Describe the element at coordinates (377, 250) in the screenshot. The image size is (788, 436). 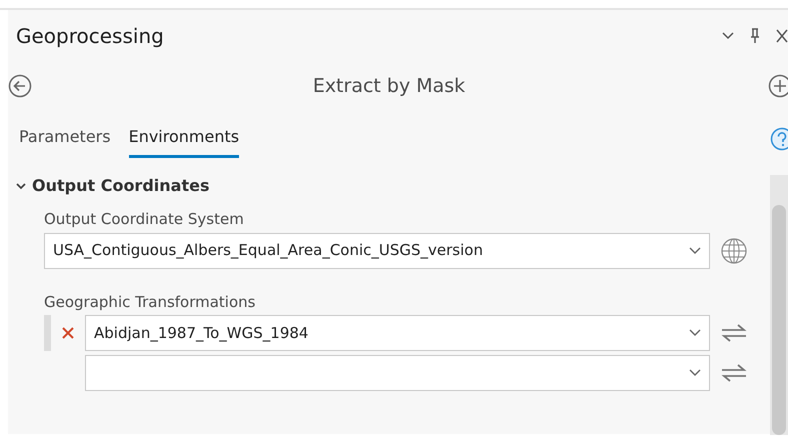
I see `dropdown-field: USA_Contiguous_Albers_Equal_Area_Conic_USGS_version` at that location.